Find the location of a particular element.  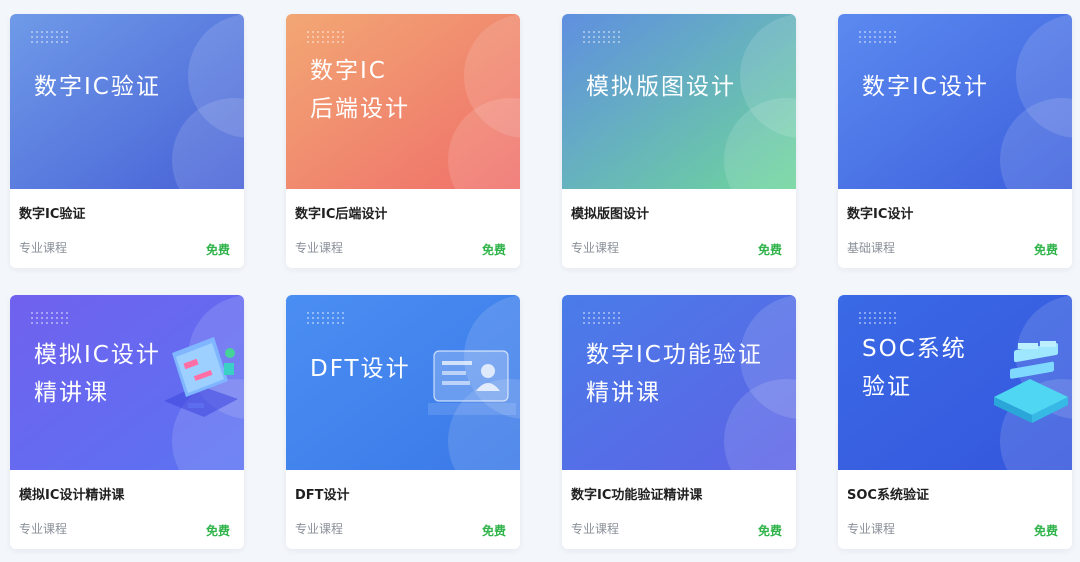

course-card: 数字IC设计 数字IC设计 基础课程 免费 is located at coordinates (955, 141).